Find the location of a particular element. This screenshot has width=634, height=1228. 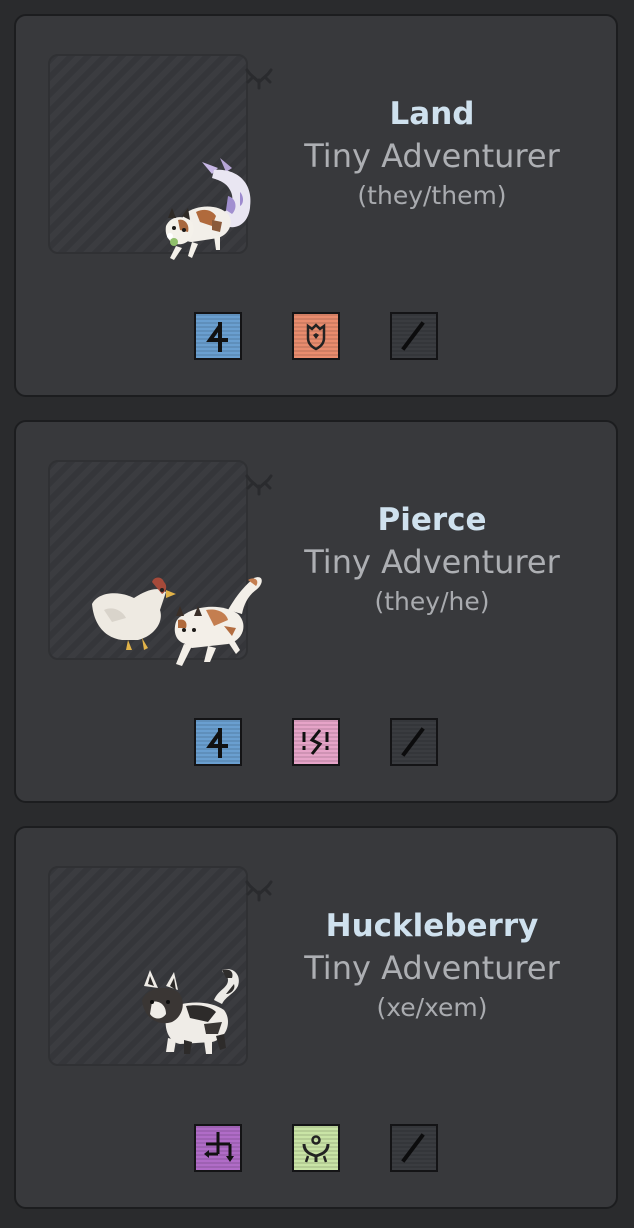

shield-icon is located at coordinates (316, 337).